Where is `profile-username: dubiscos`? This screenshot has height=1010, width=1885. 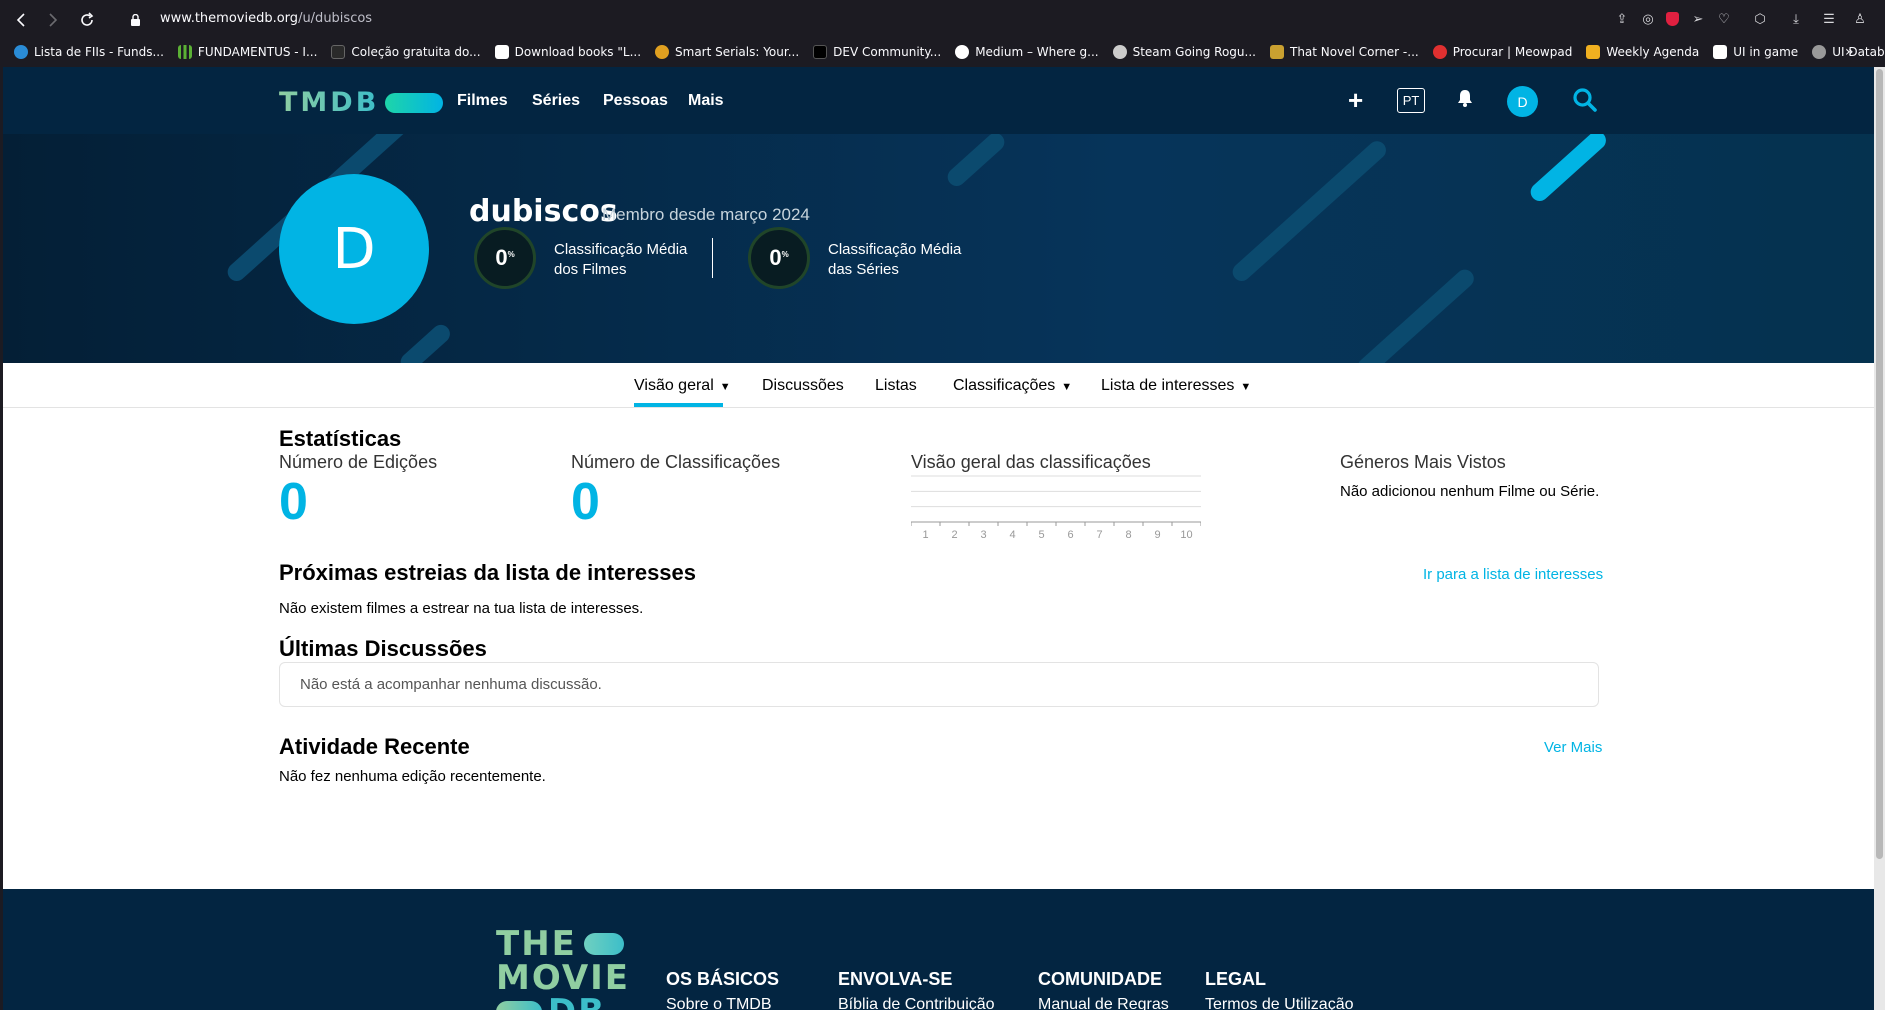
profile-username: dubiscos is located at coordinates (543, 211).